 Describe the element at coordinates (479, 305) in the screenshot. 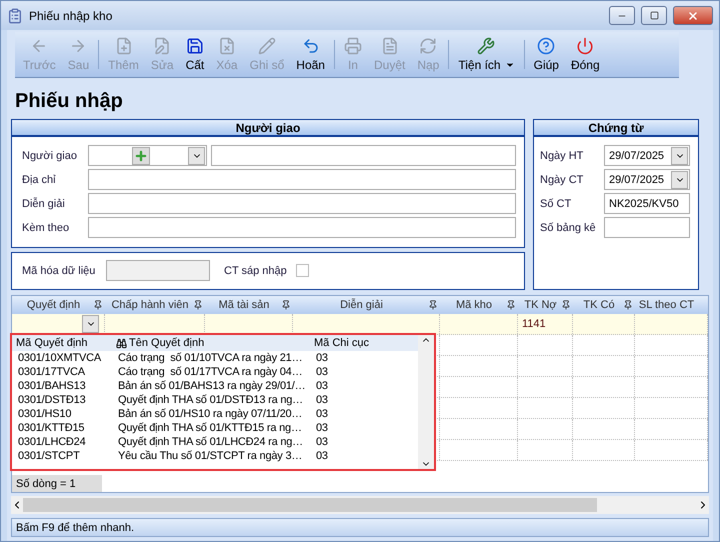

I see `column-header: Mã kho` at that location.